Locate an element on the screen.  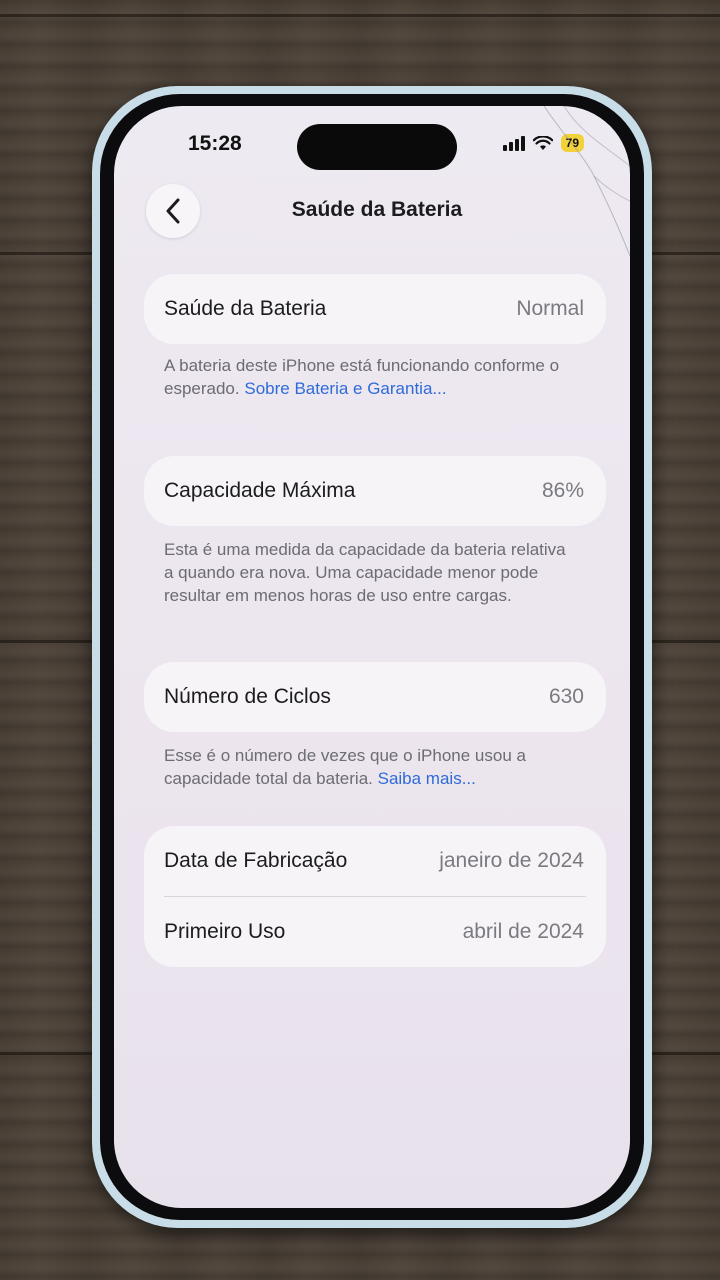
manufacture-date-row: Data de Fabricação janeiro de 2024 is located at coordinates (375, 861).